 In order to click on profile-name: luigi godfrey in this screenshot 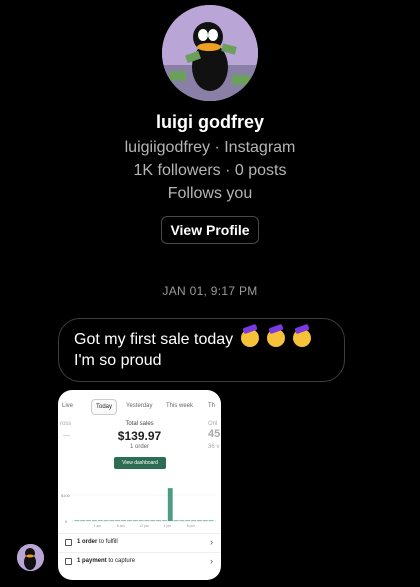, I will do `click(210, 122)`.